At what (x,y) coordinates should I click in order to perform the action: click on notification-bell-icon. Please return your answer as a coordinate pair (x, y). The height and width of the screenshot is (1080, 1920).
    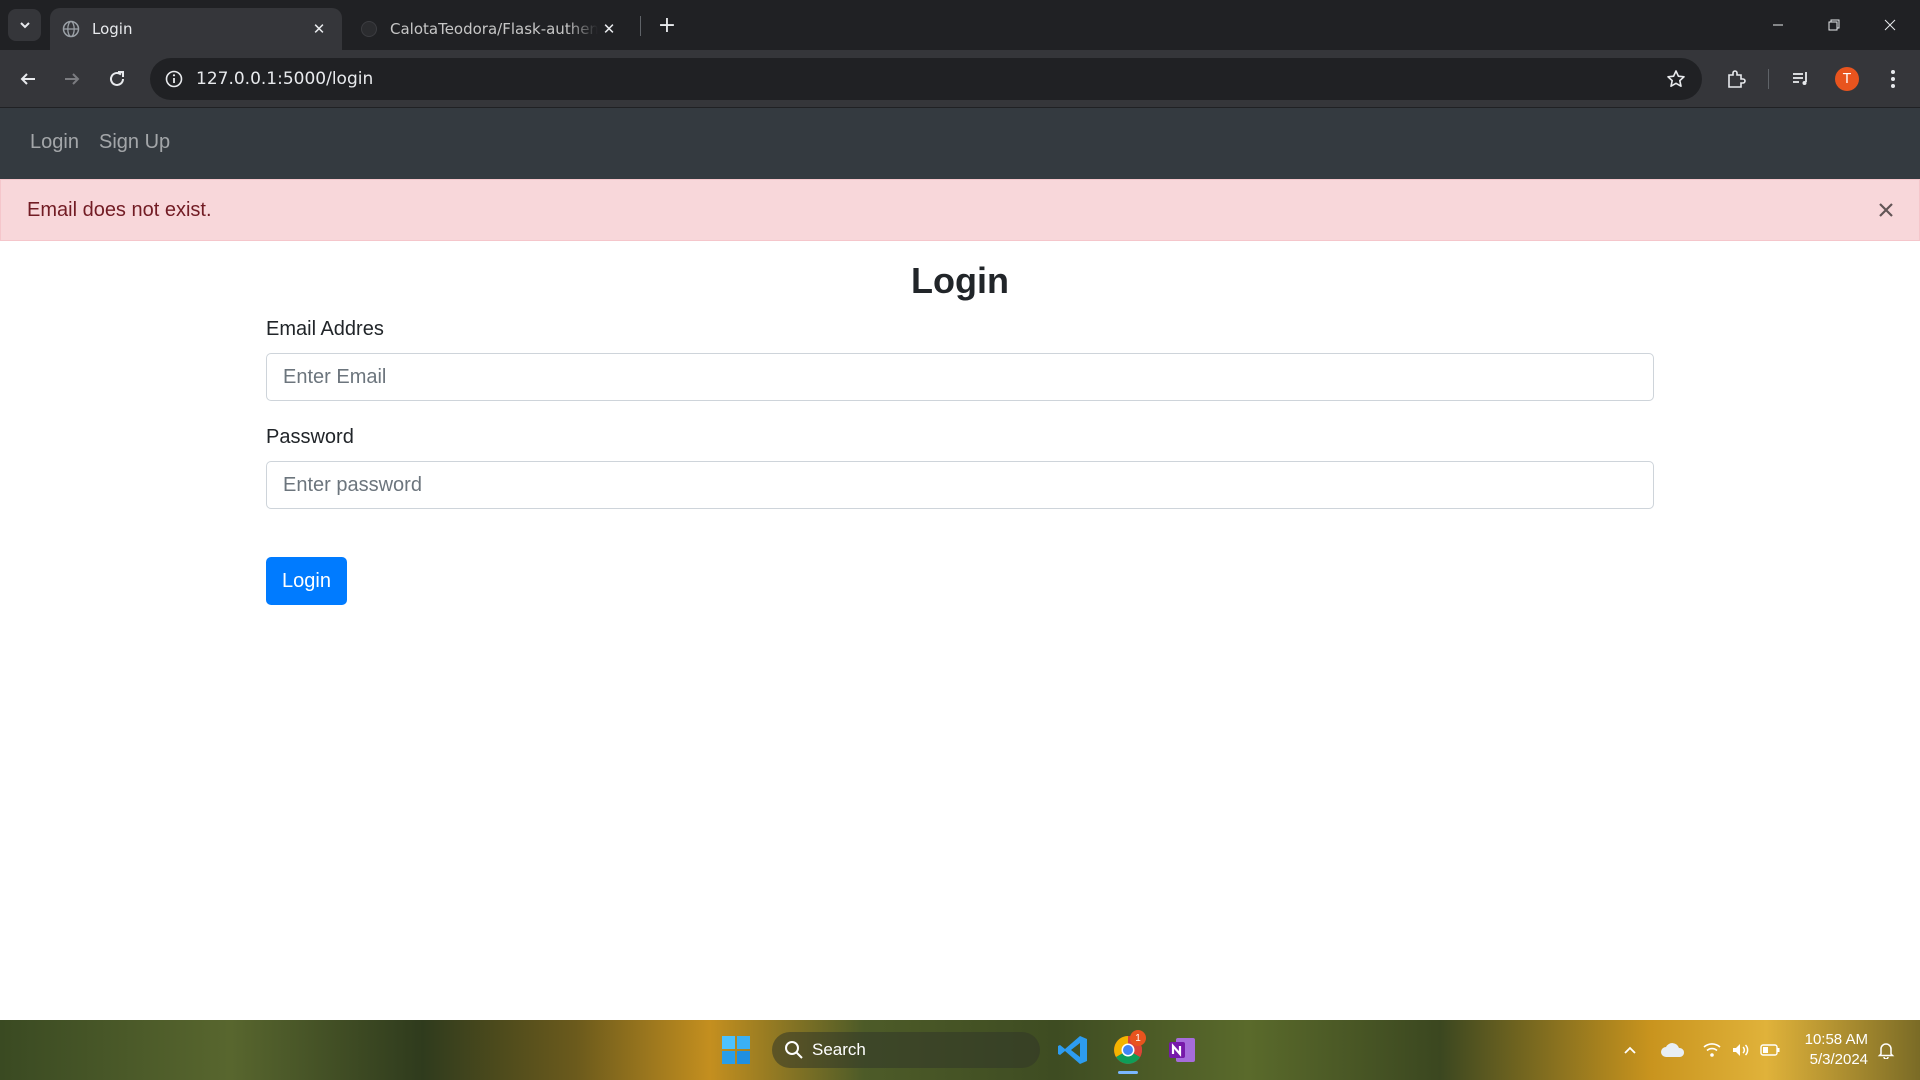
    Looking at the image, I should click on (1886, 1050).